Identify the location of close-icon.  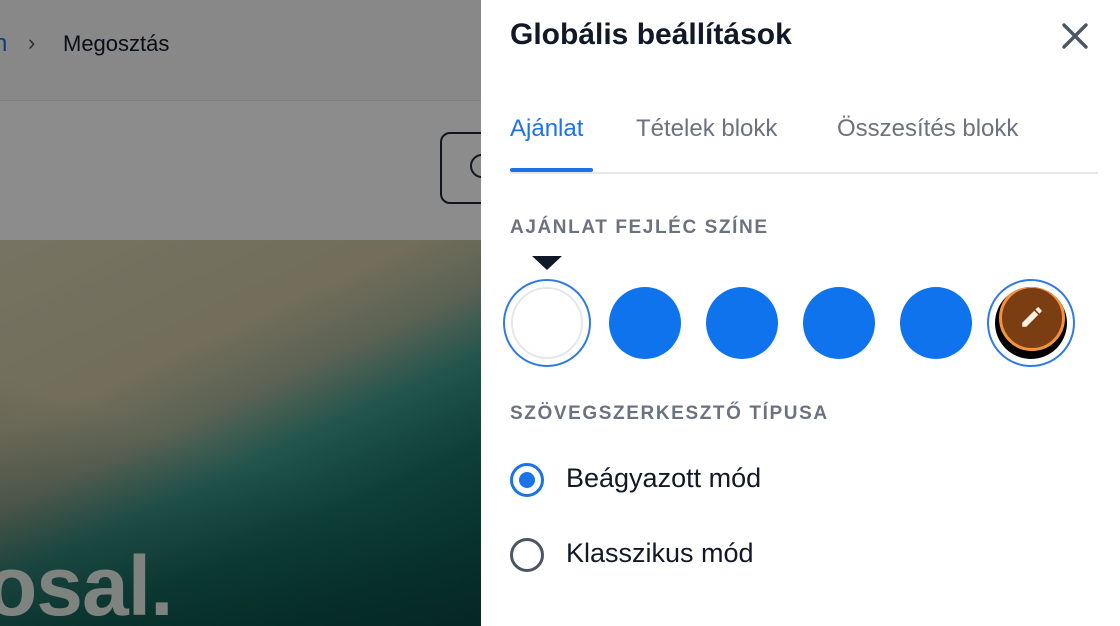
(1075, 36).